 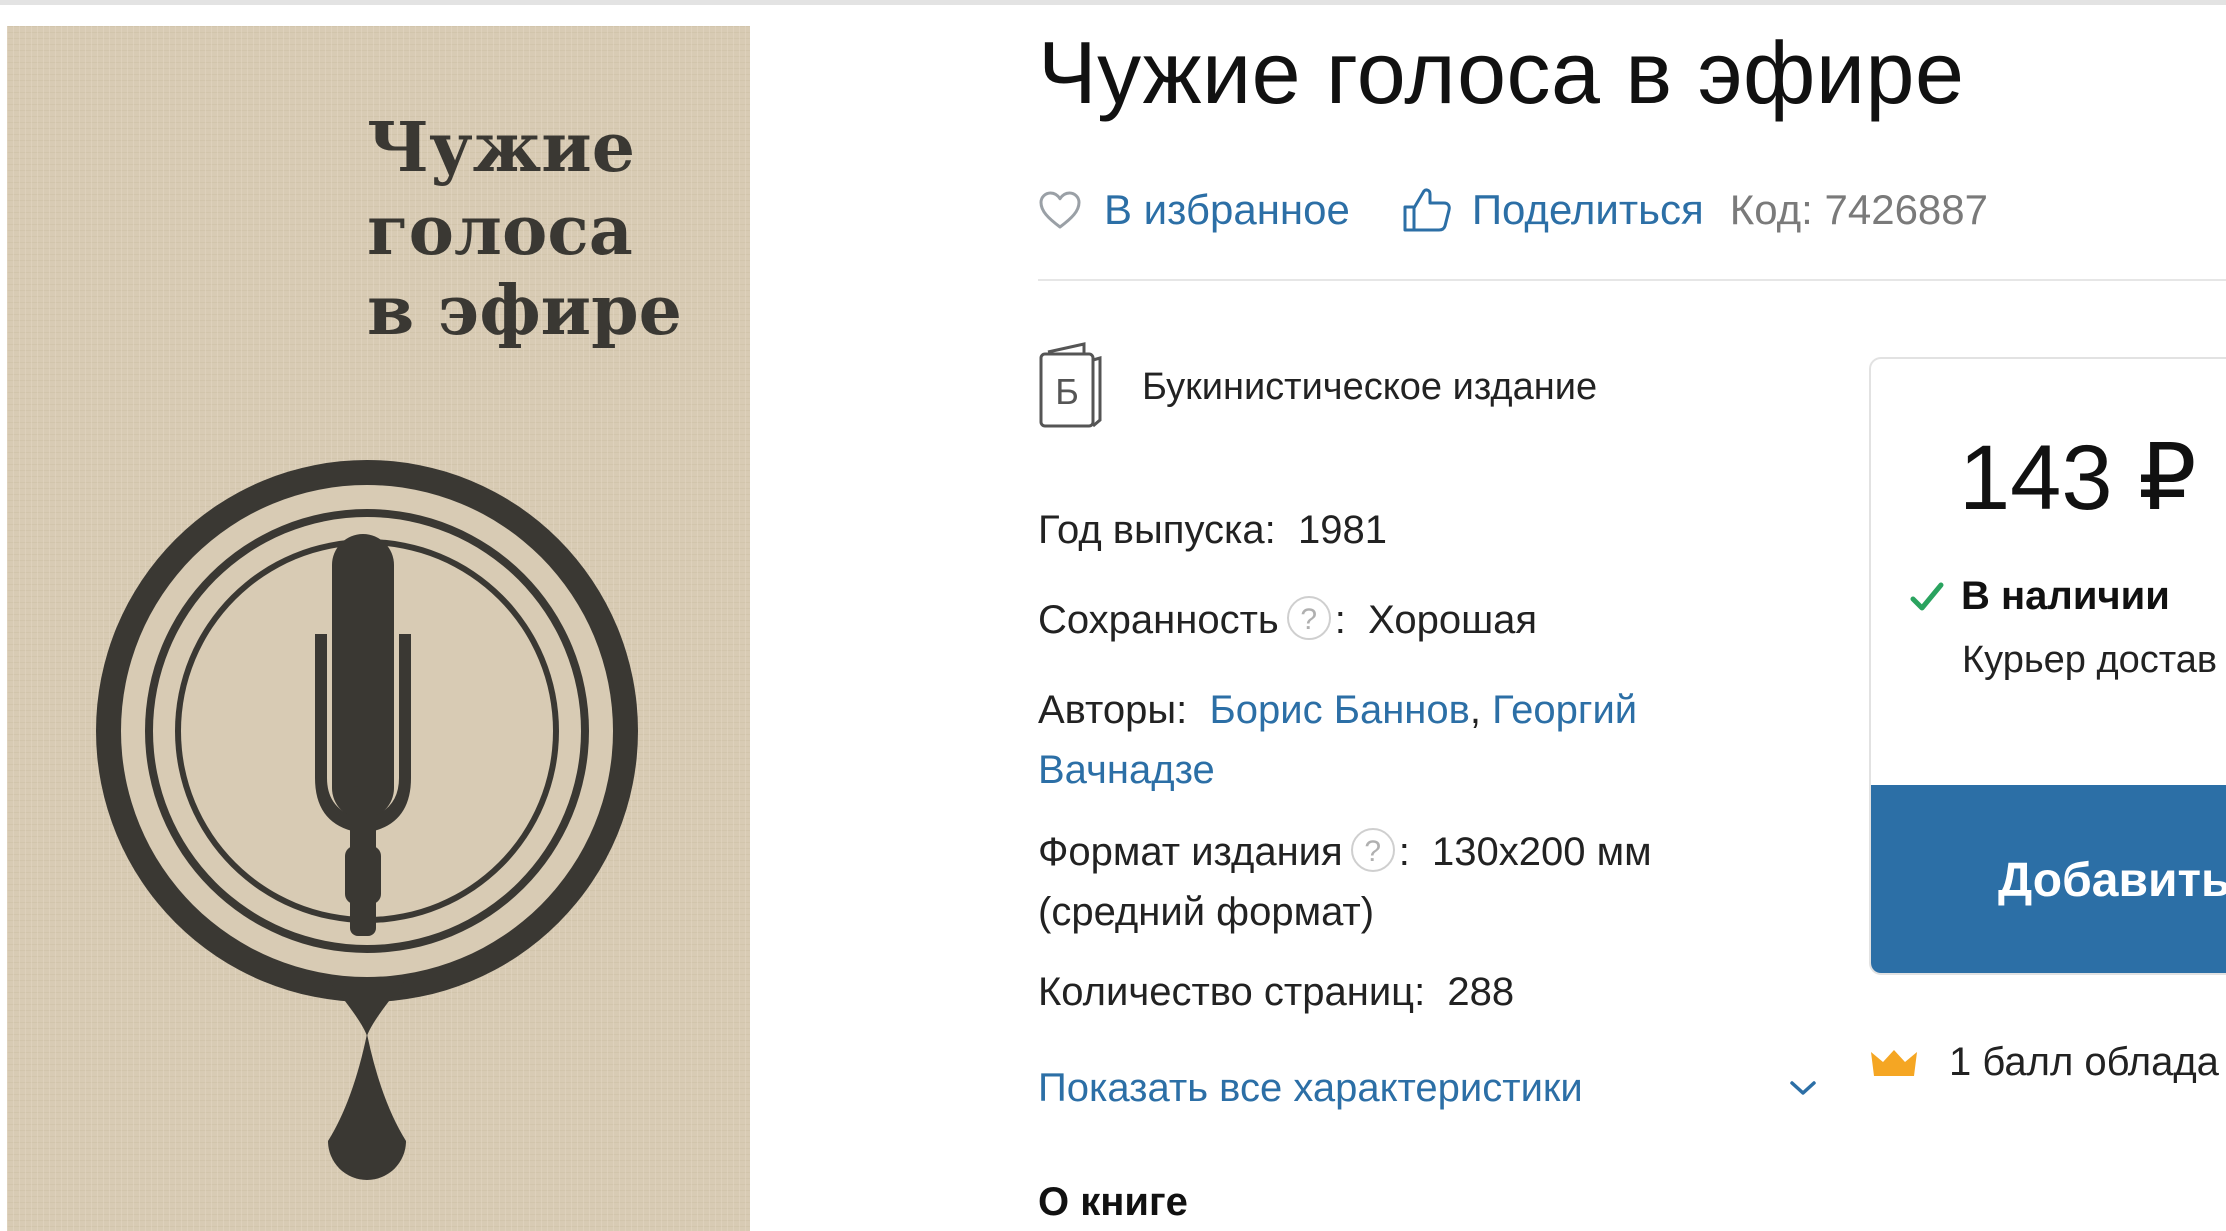 I want to click on favorite-button: В избранное, so click(x=1194, y=210).